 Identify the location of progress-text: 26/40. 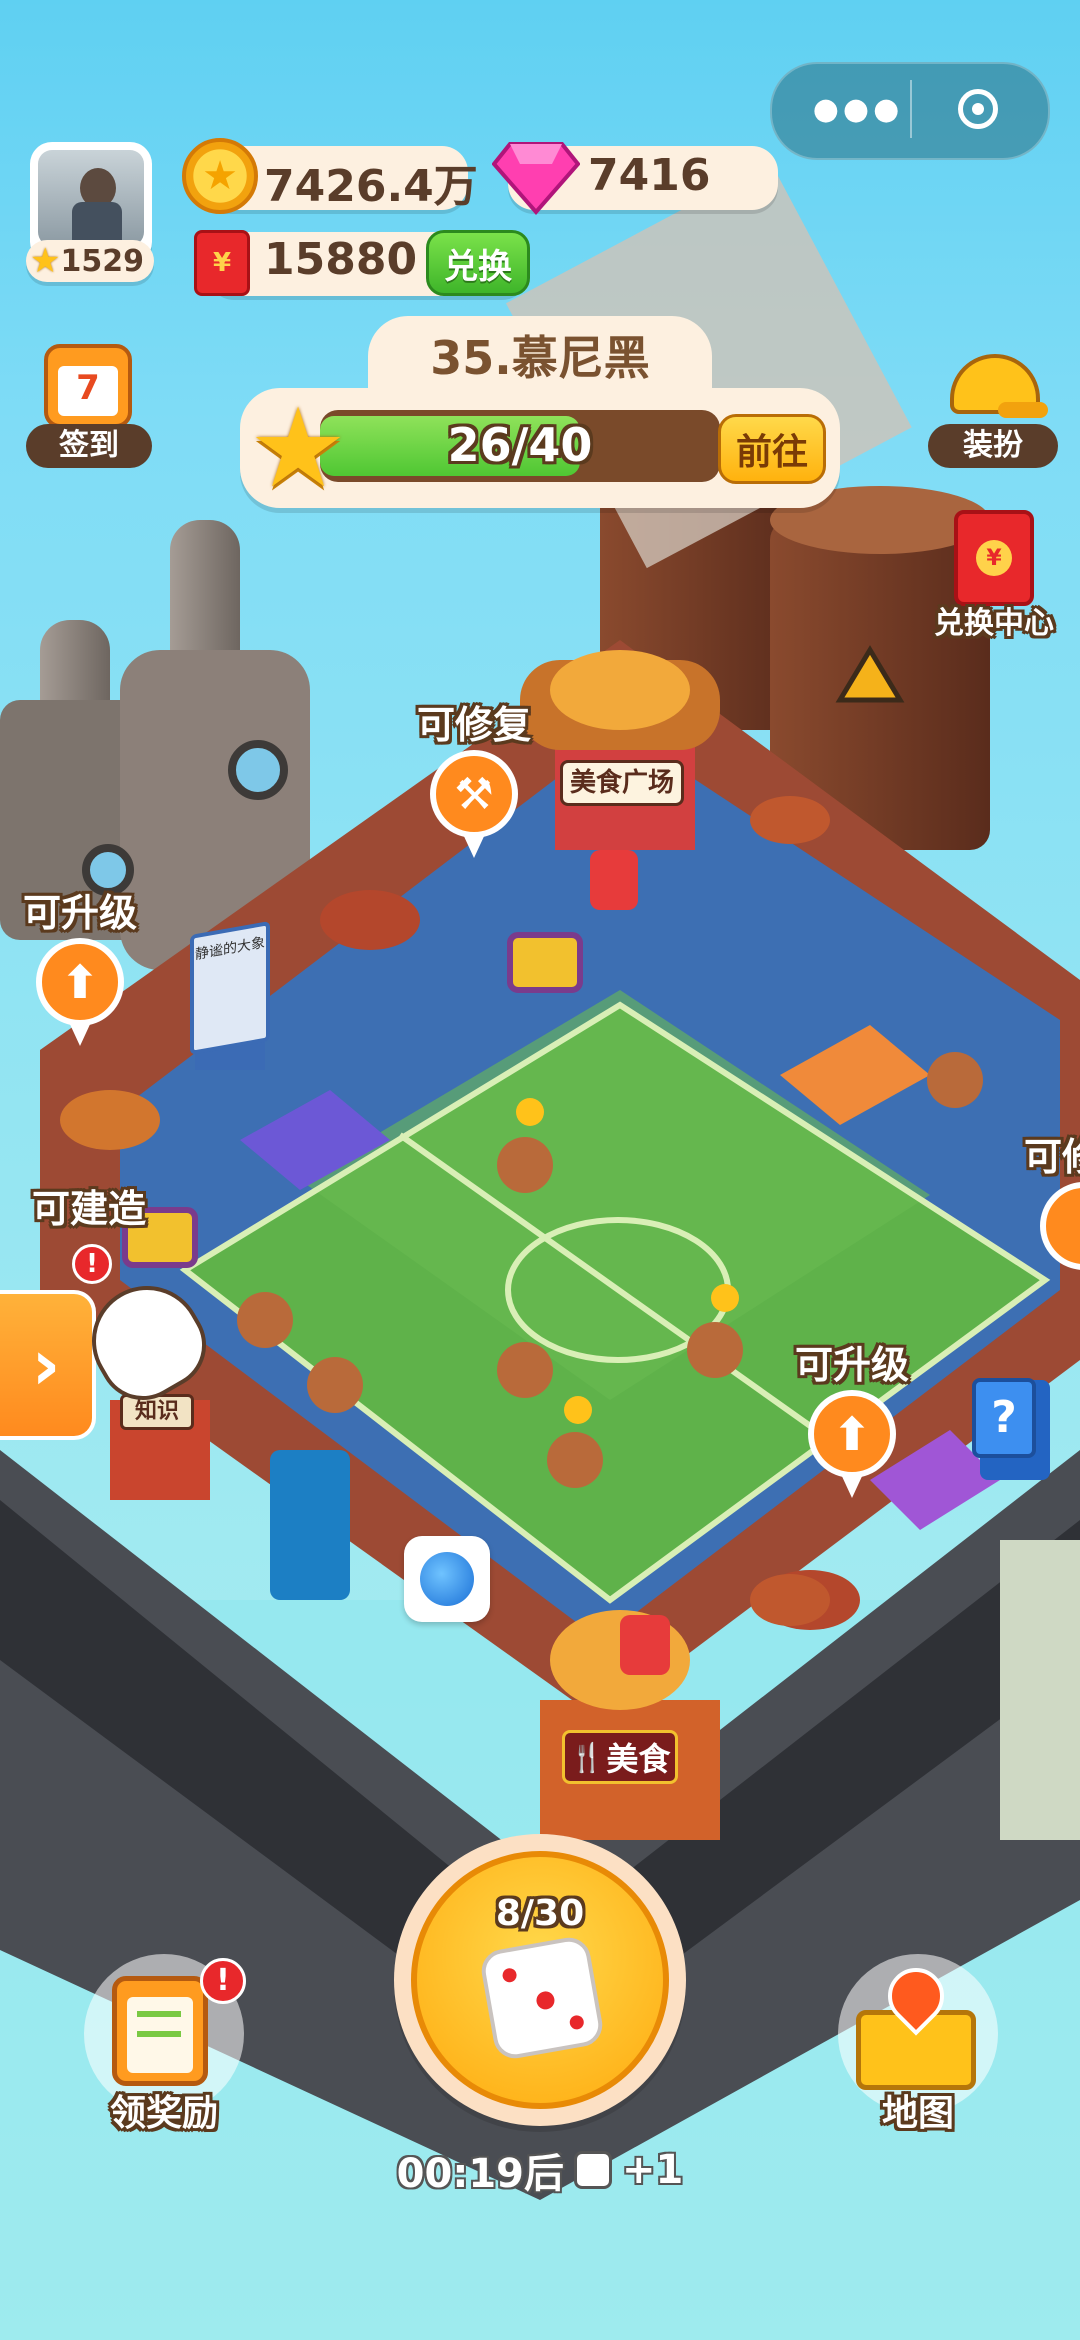
(520, 445).